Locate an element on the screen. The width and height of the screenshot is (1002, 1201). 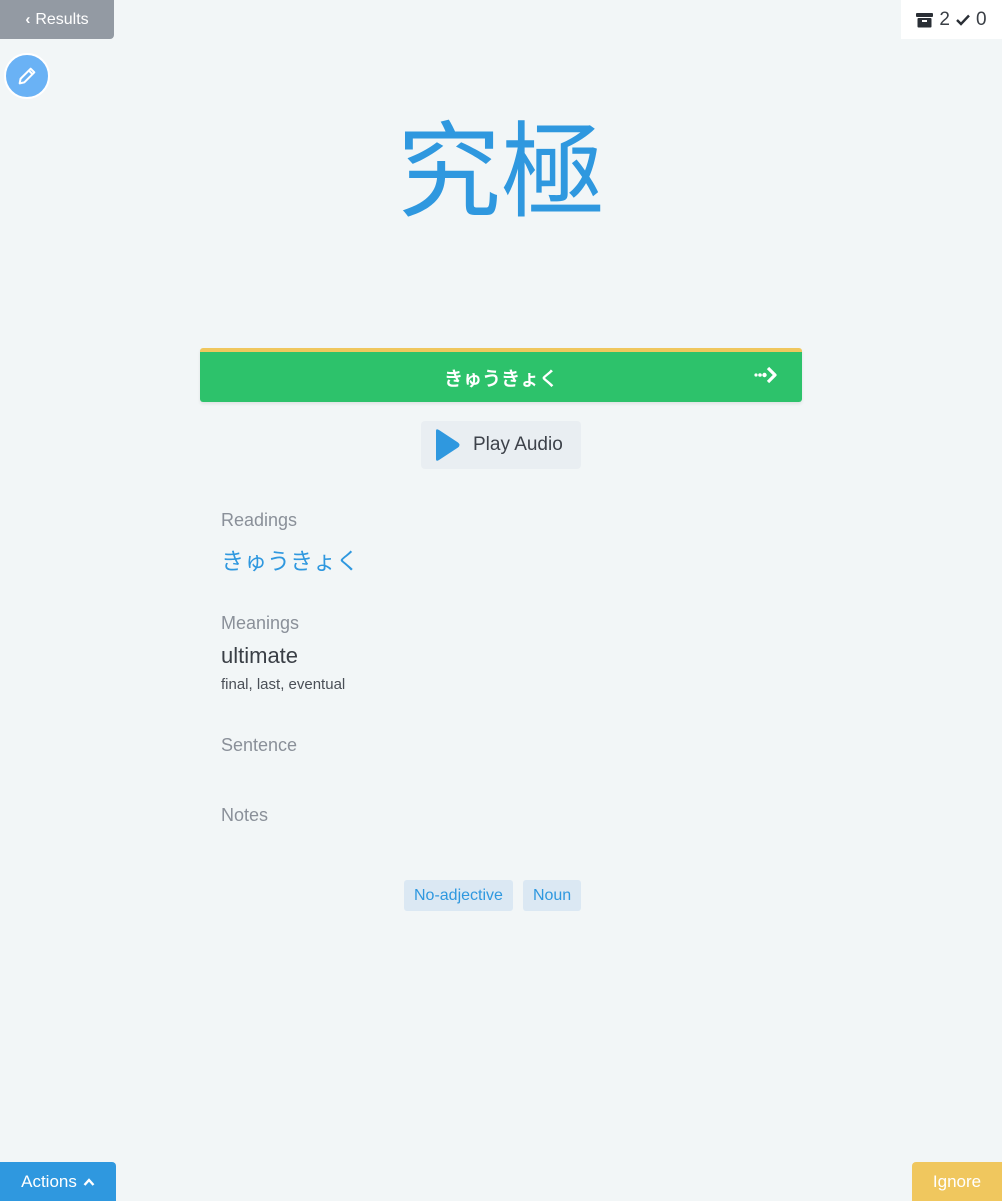
play-audio-label: Play Audio is located at coordinates (518, 444).